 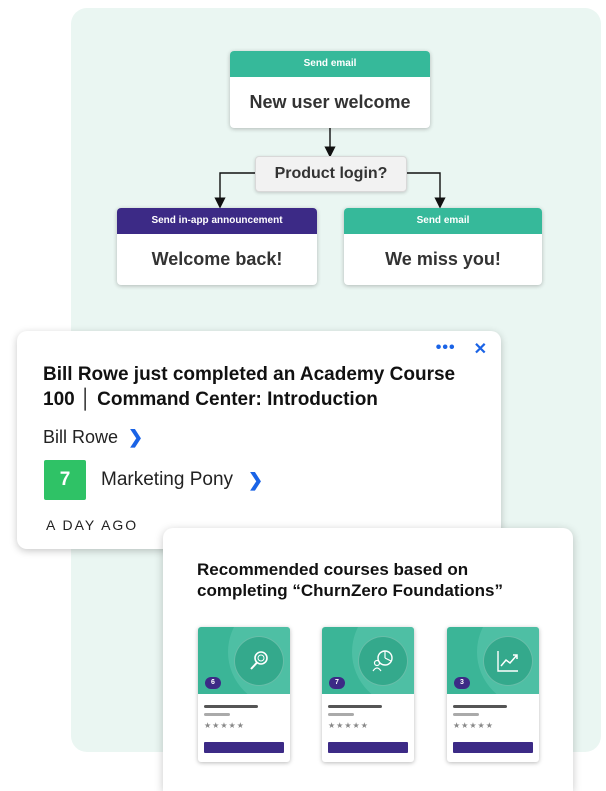 I want to click on search-magnify-icon, so click(x=259, y=660).